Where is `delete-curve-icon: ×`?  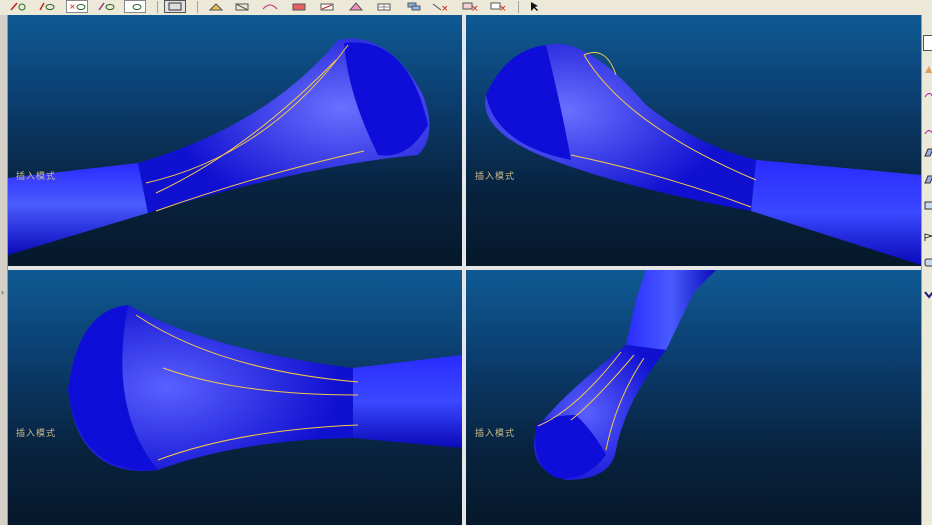
delete-curve-icon: × is located at coordinates (498, 6).